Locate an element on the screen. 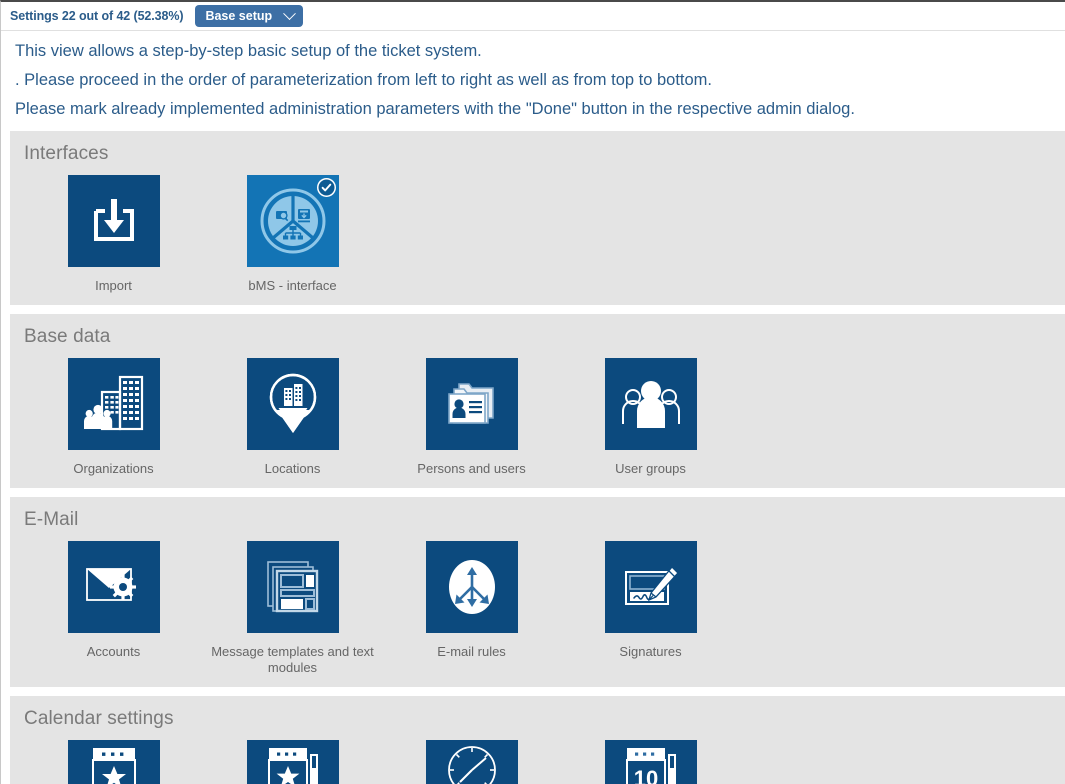 This screenshot has height=784, width=1065. tile-label: E-mail rules is located at coordinates (471, 651).